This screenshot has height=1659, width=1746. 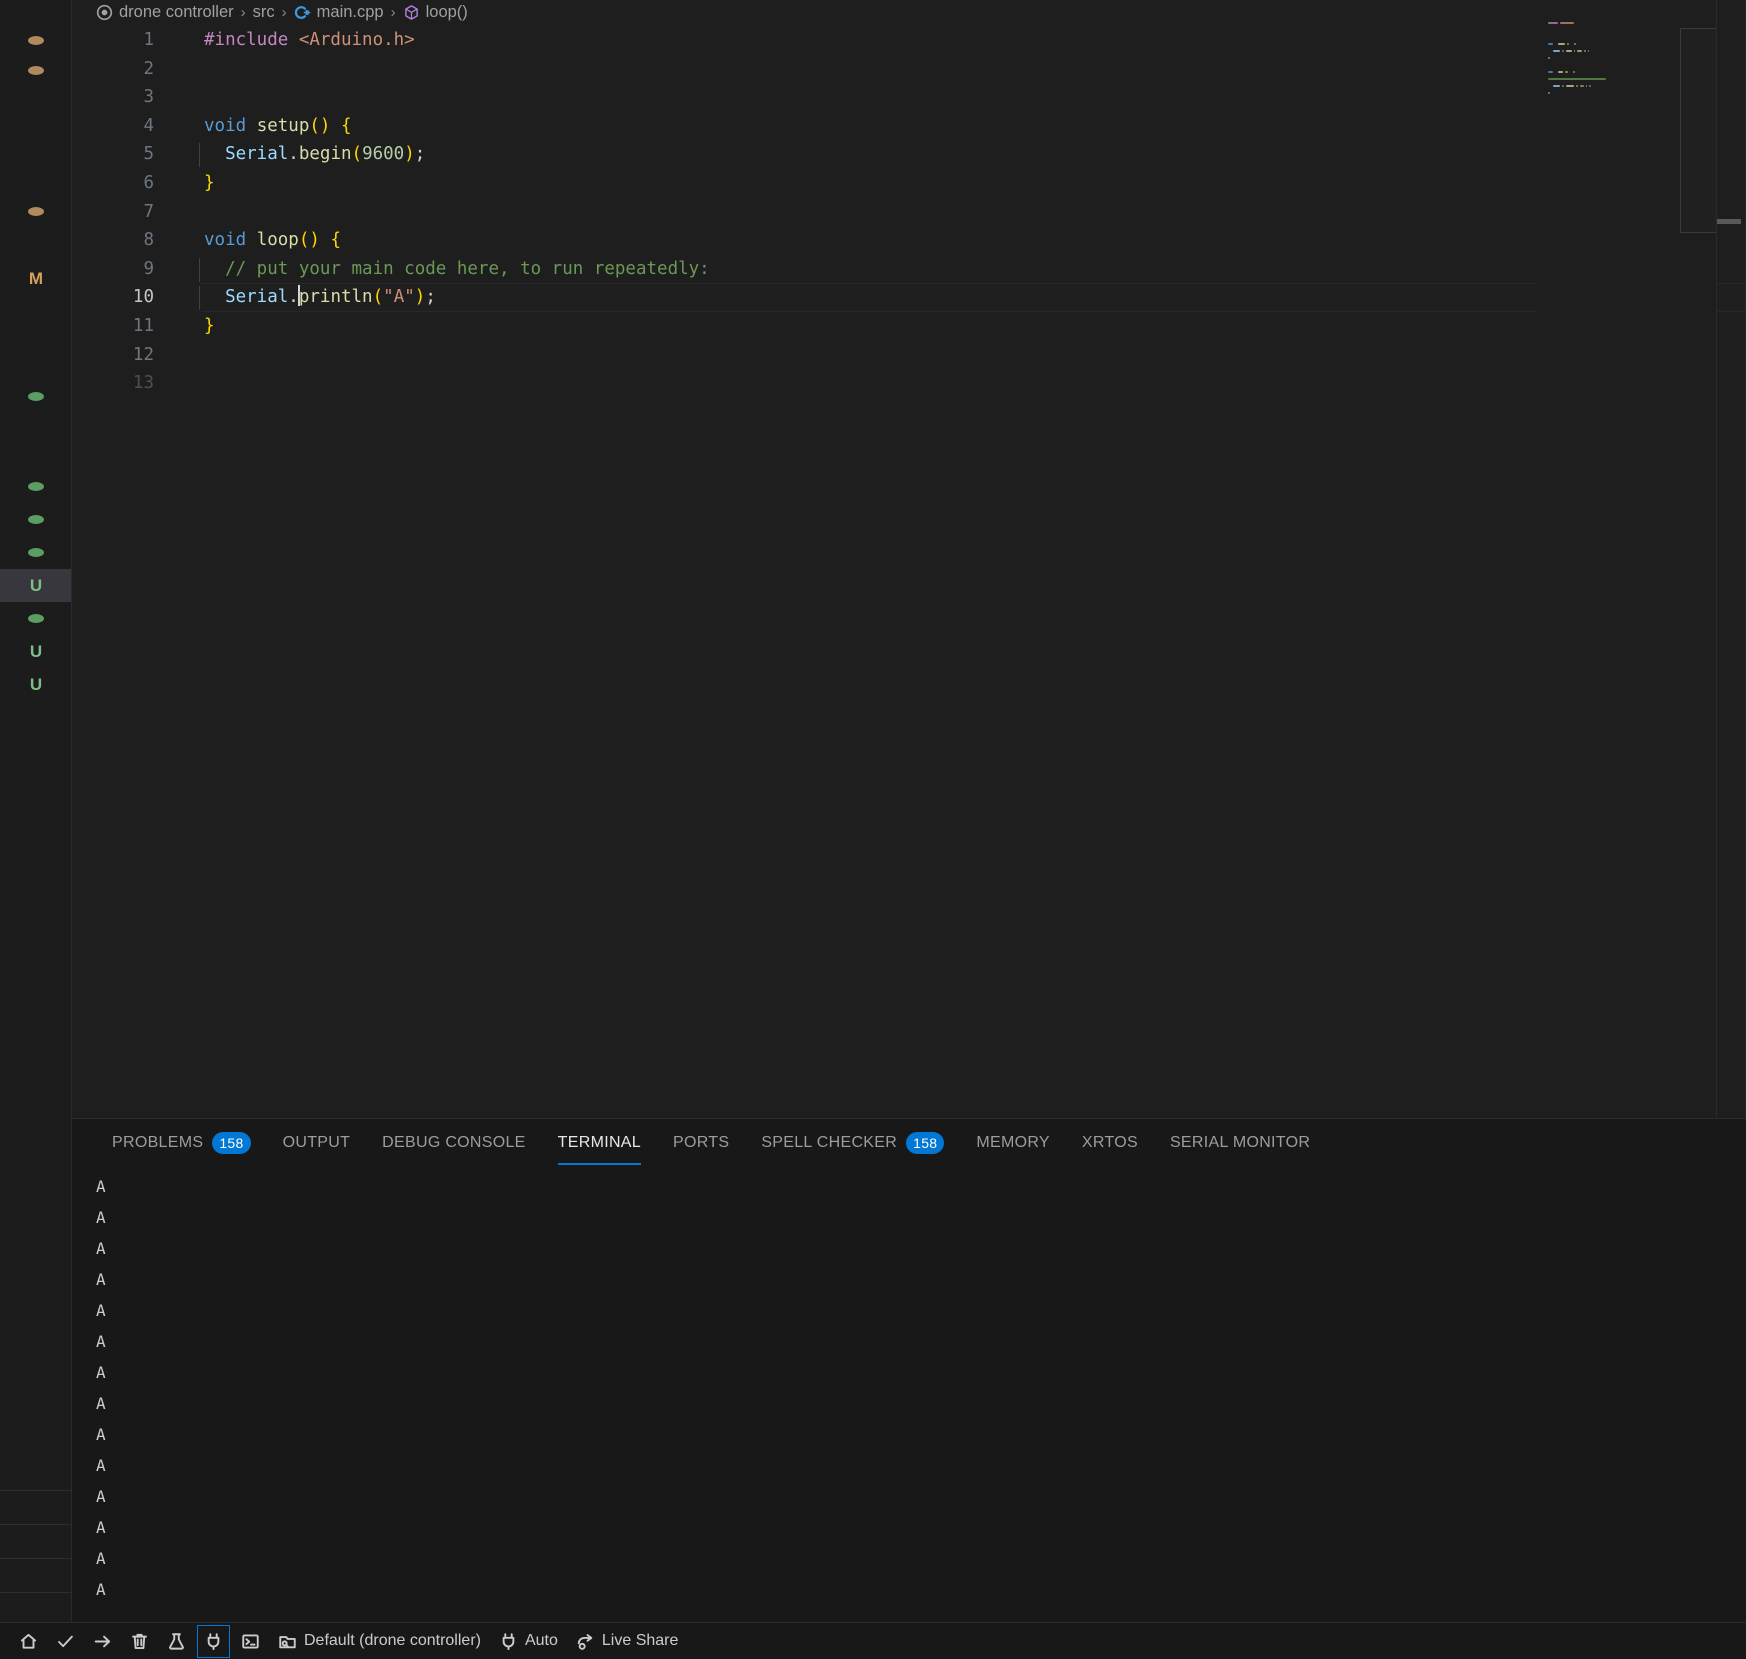 What do you see at coordinates (317, 1143) in the screenshot?
I see `panel-tab-output: OUTPUT` at bounding box center [317, 1143].